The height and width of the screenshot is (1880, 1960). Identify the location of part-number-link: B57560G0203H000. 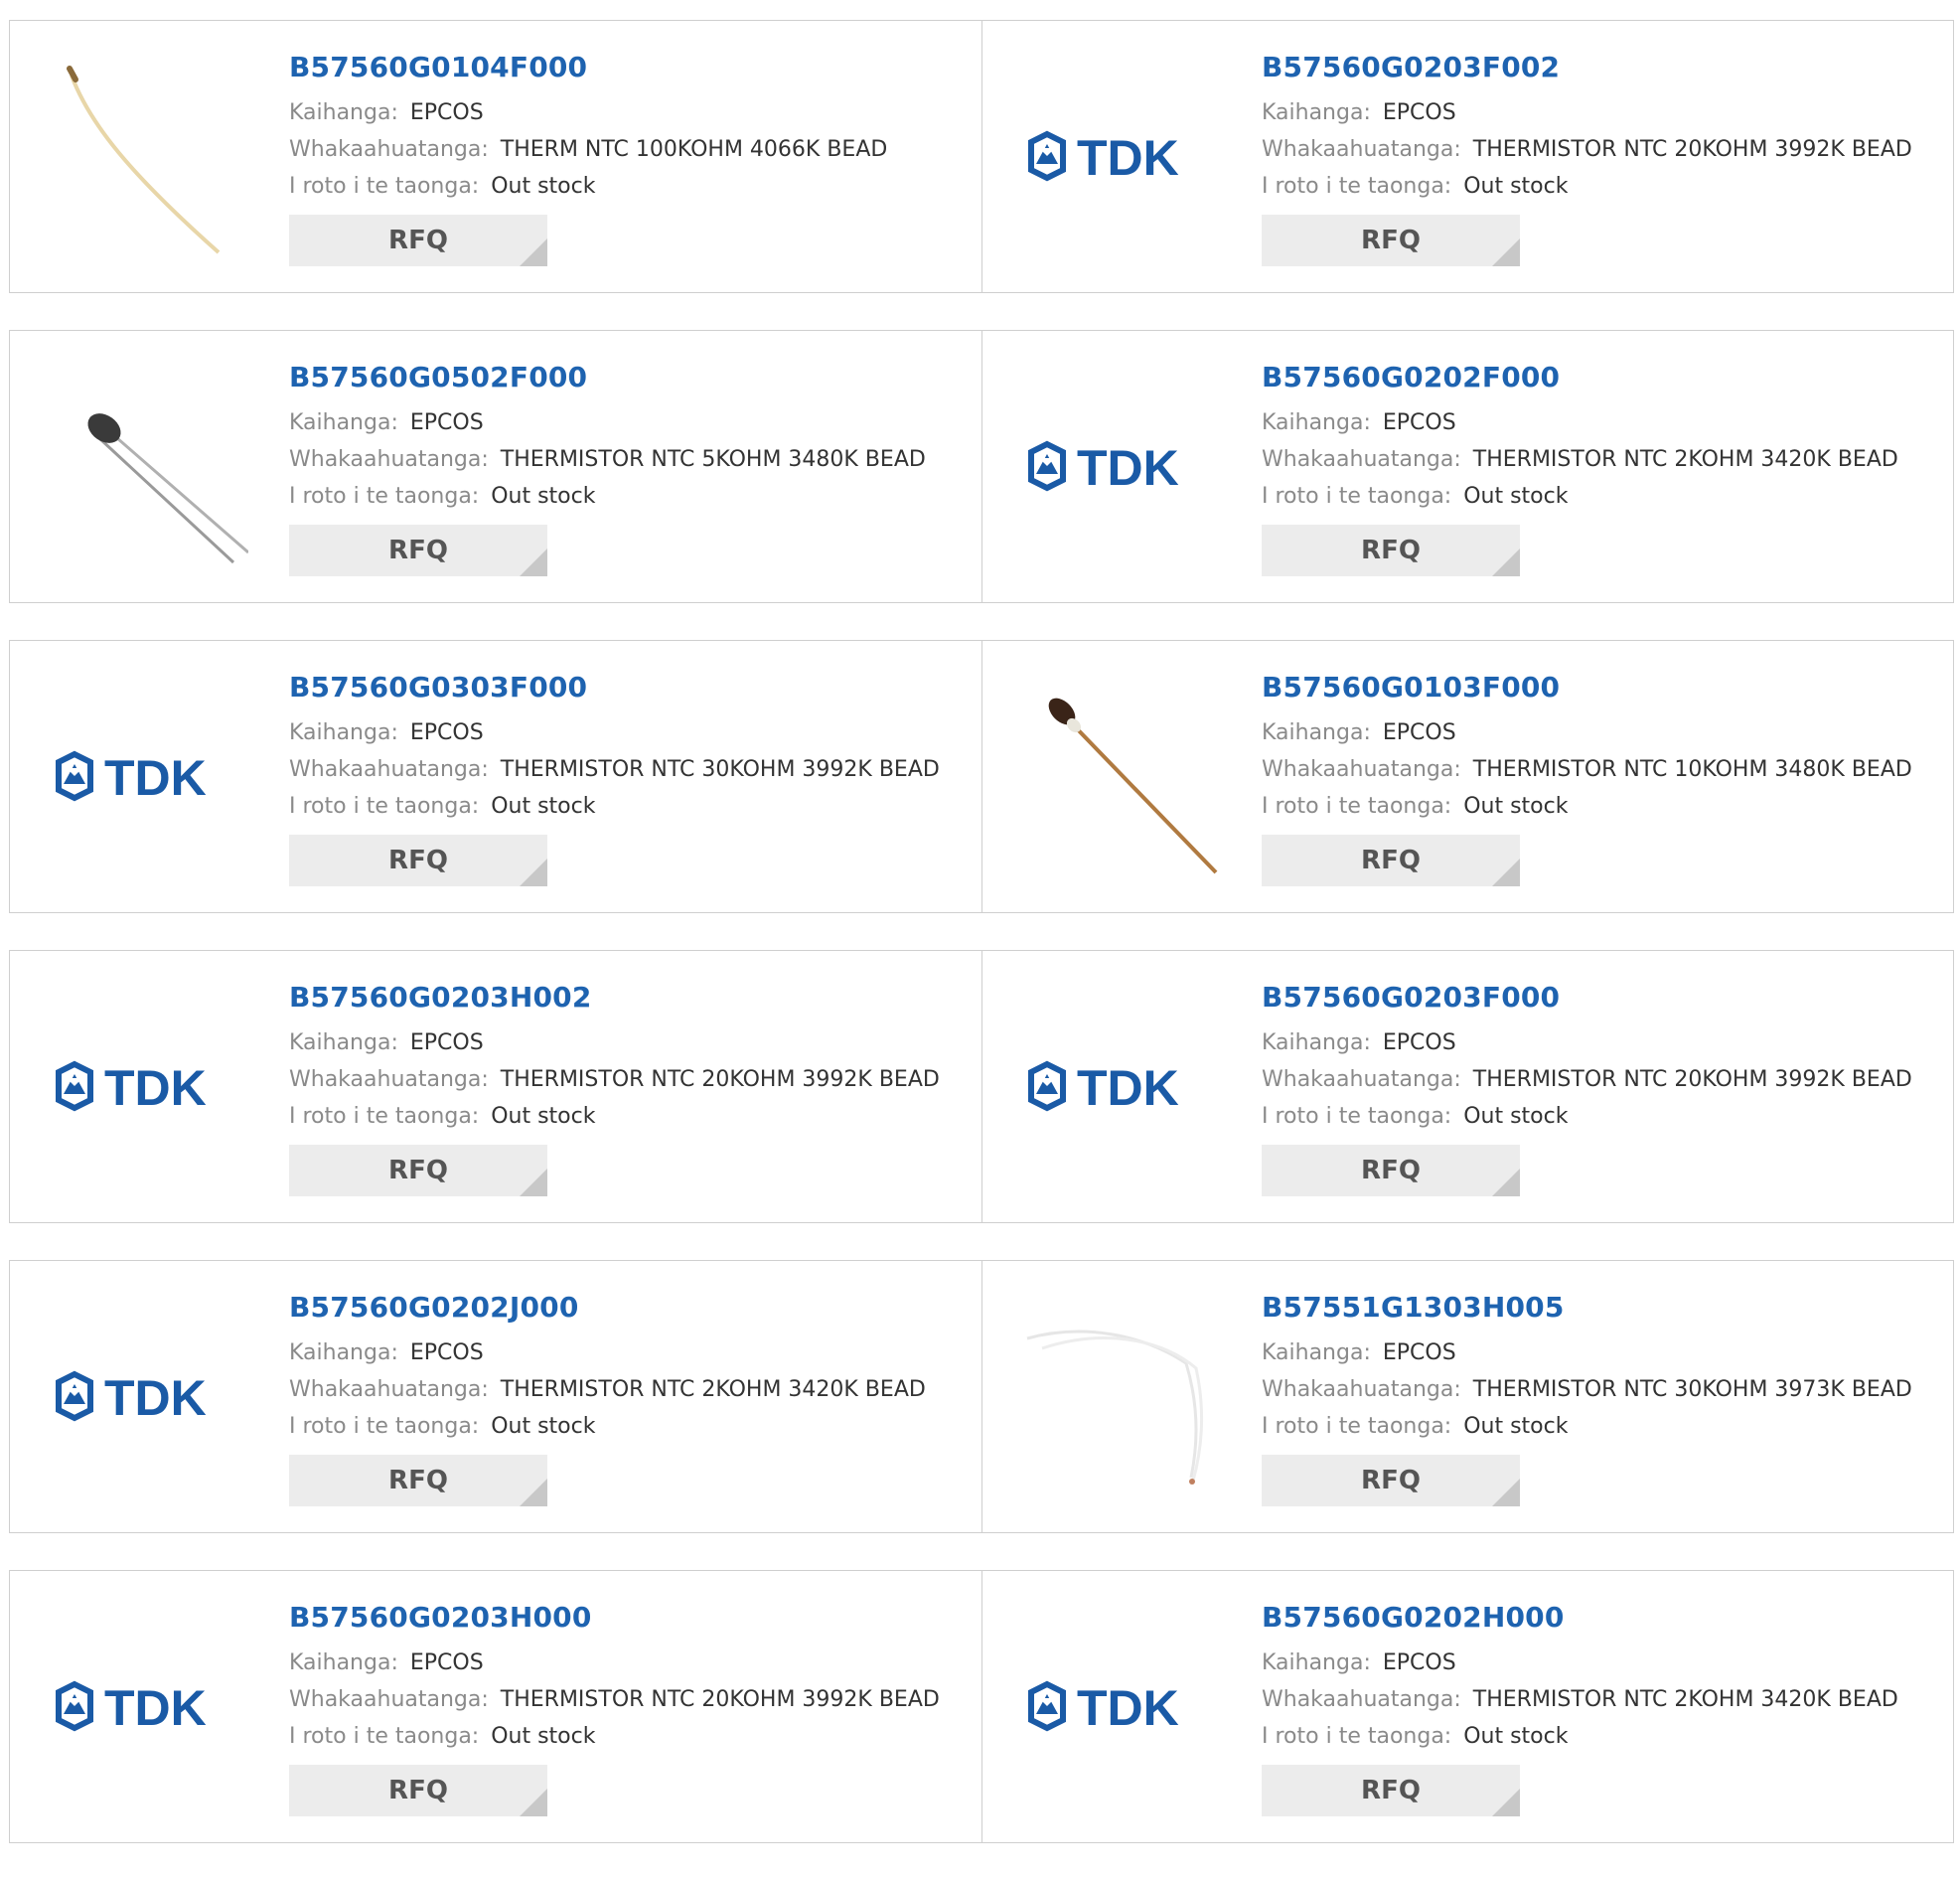
(630, 1618).